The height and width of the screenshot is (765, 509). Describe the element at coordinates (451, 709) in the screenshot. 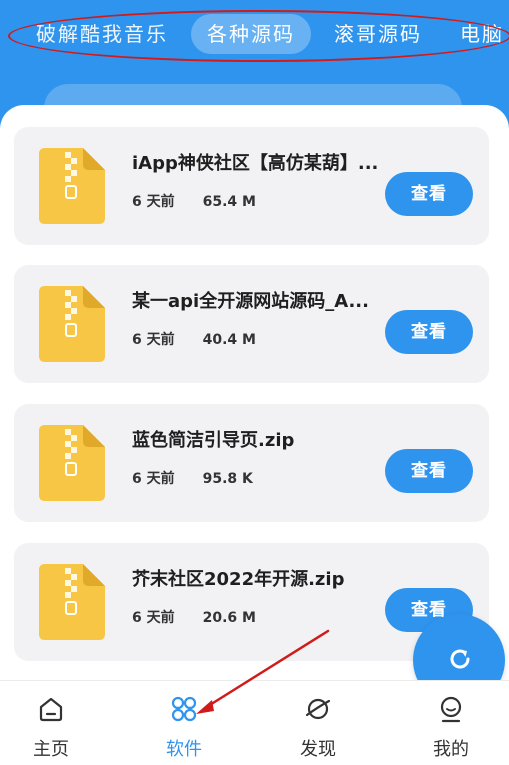

I see `smiley-profile-icon` at that location.